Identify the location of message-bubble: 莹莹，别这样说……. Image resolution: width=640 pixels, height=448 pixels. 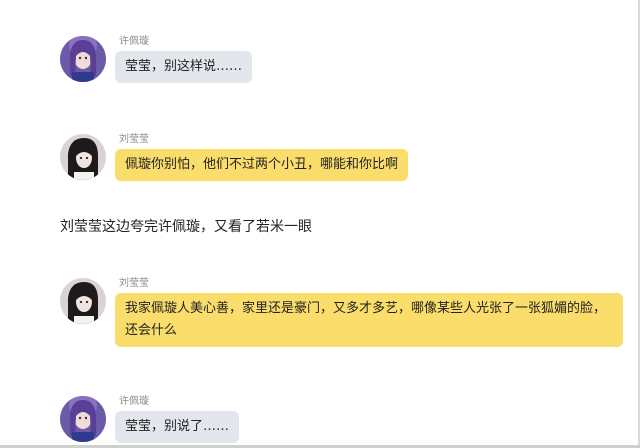
(184, 67).